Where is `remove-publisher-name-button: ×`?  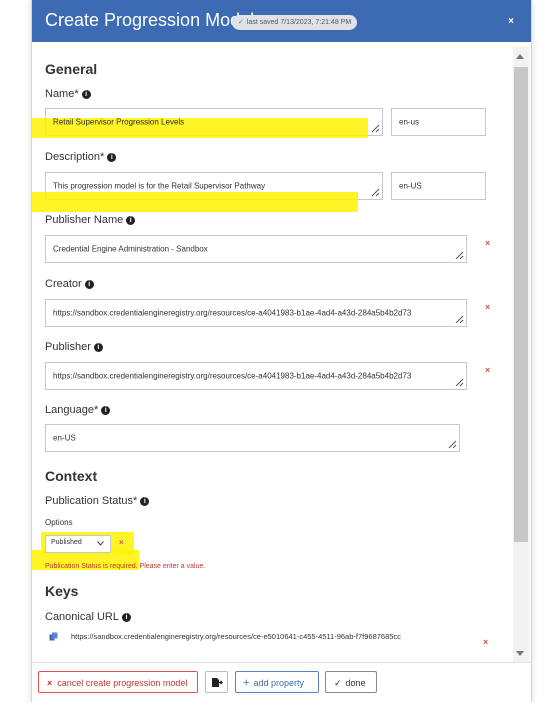
remove-publisher-name-button: × is located at coordinates (487, 243).